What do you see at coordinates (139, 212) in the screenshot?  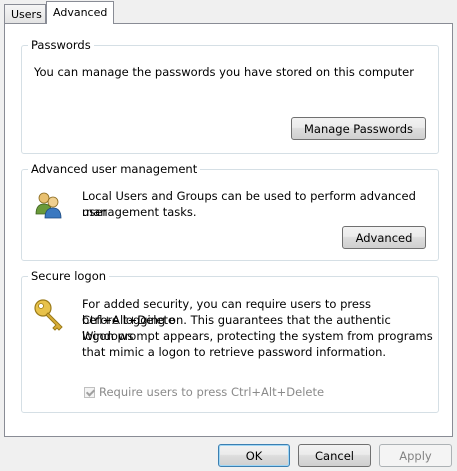 I see `user-management-description-line2: management tasks.` at bounding box center [139, 212].